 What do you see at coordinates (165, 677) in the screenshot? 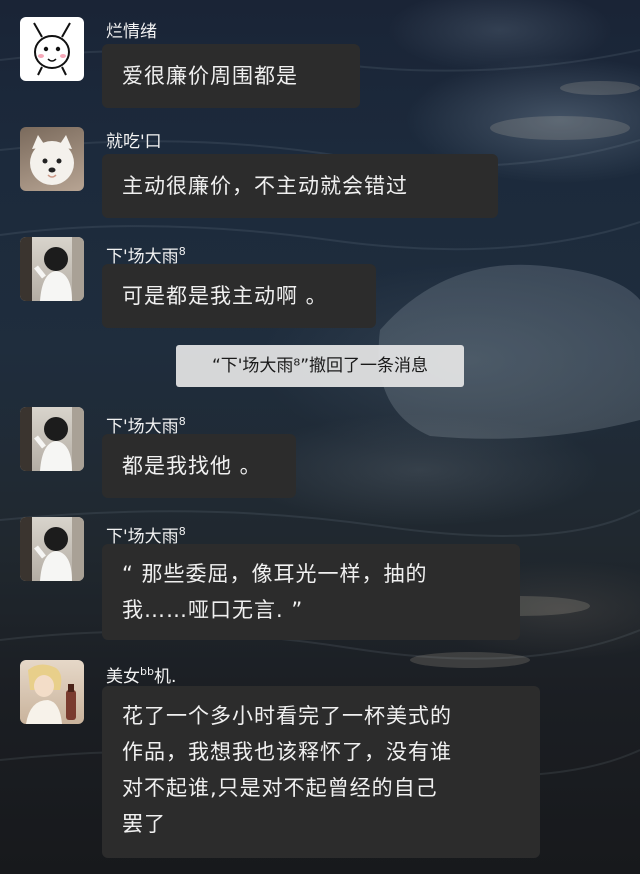
I see `sender-name-tail: 机.` at bounding box center [165, 677].